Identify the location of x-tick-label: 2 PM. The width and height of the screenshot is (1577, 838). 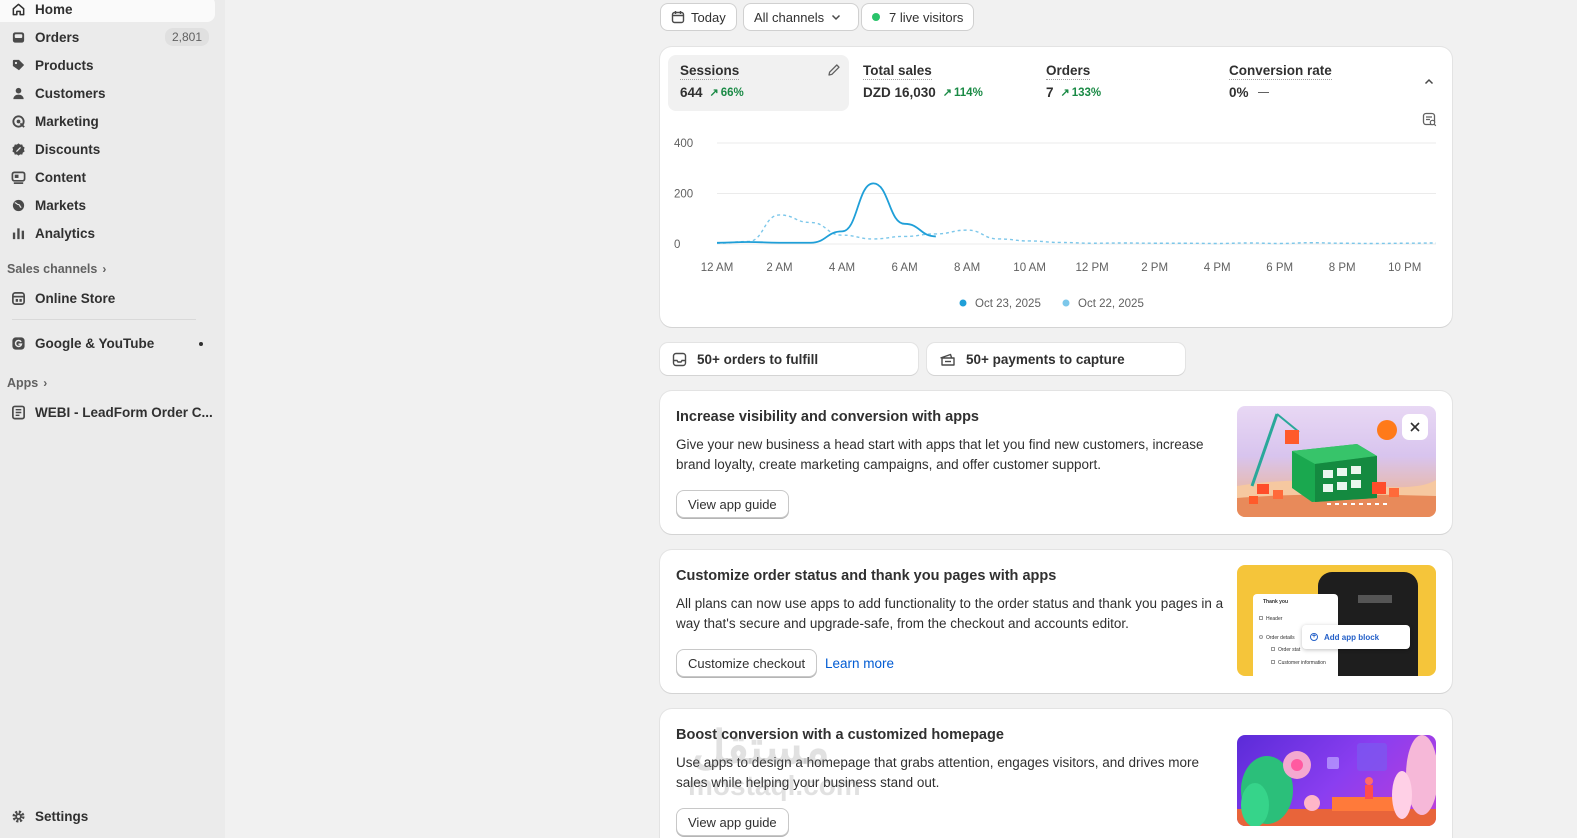
(1154, 268).